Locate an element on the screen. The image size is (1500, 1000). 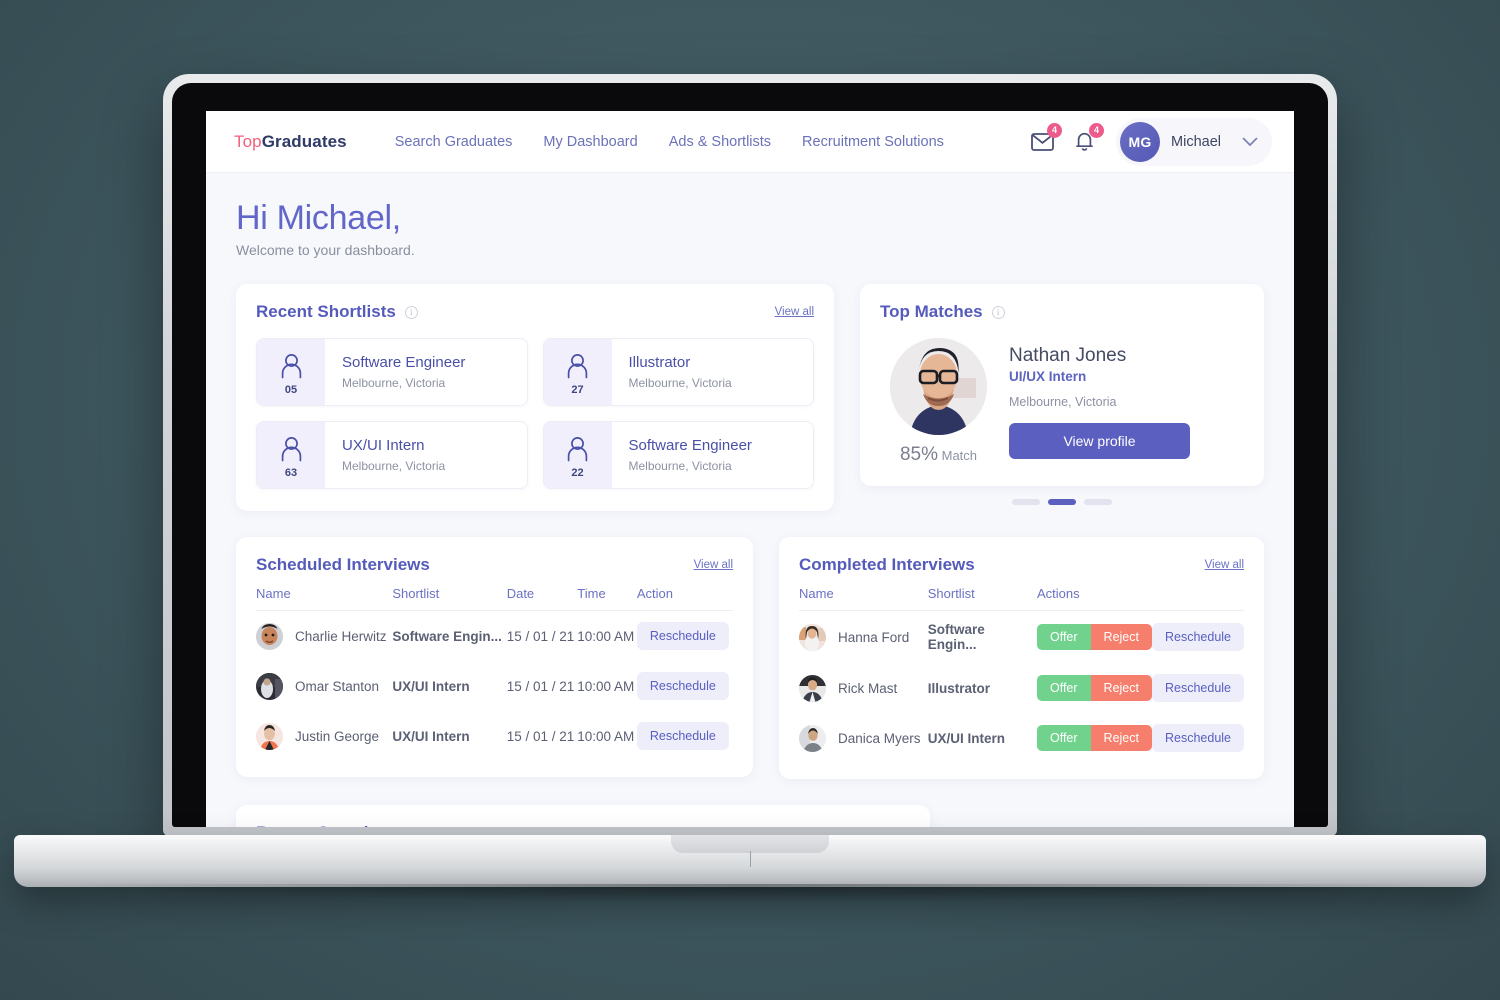
cell-name: Justin George is located at coordinates (324, 736).